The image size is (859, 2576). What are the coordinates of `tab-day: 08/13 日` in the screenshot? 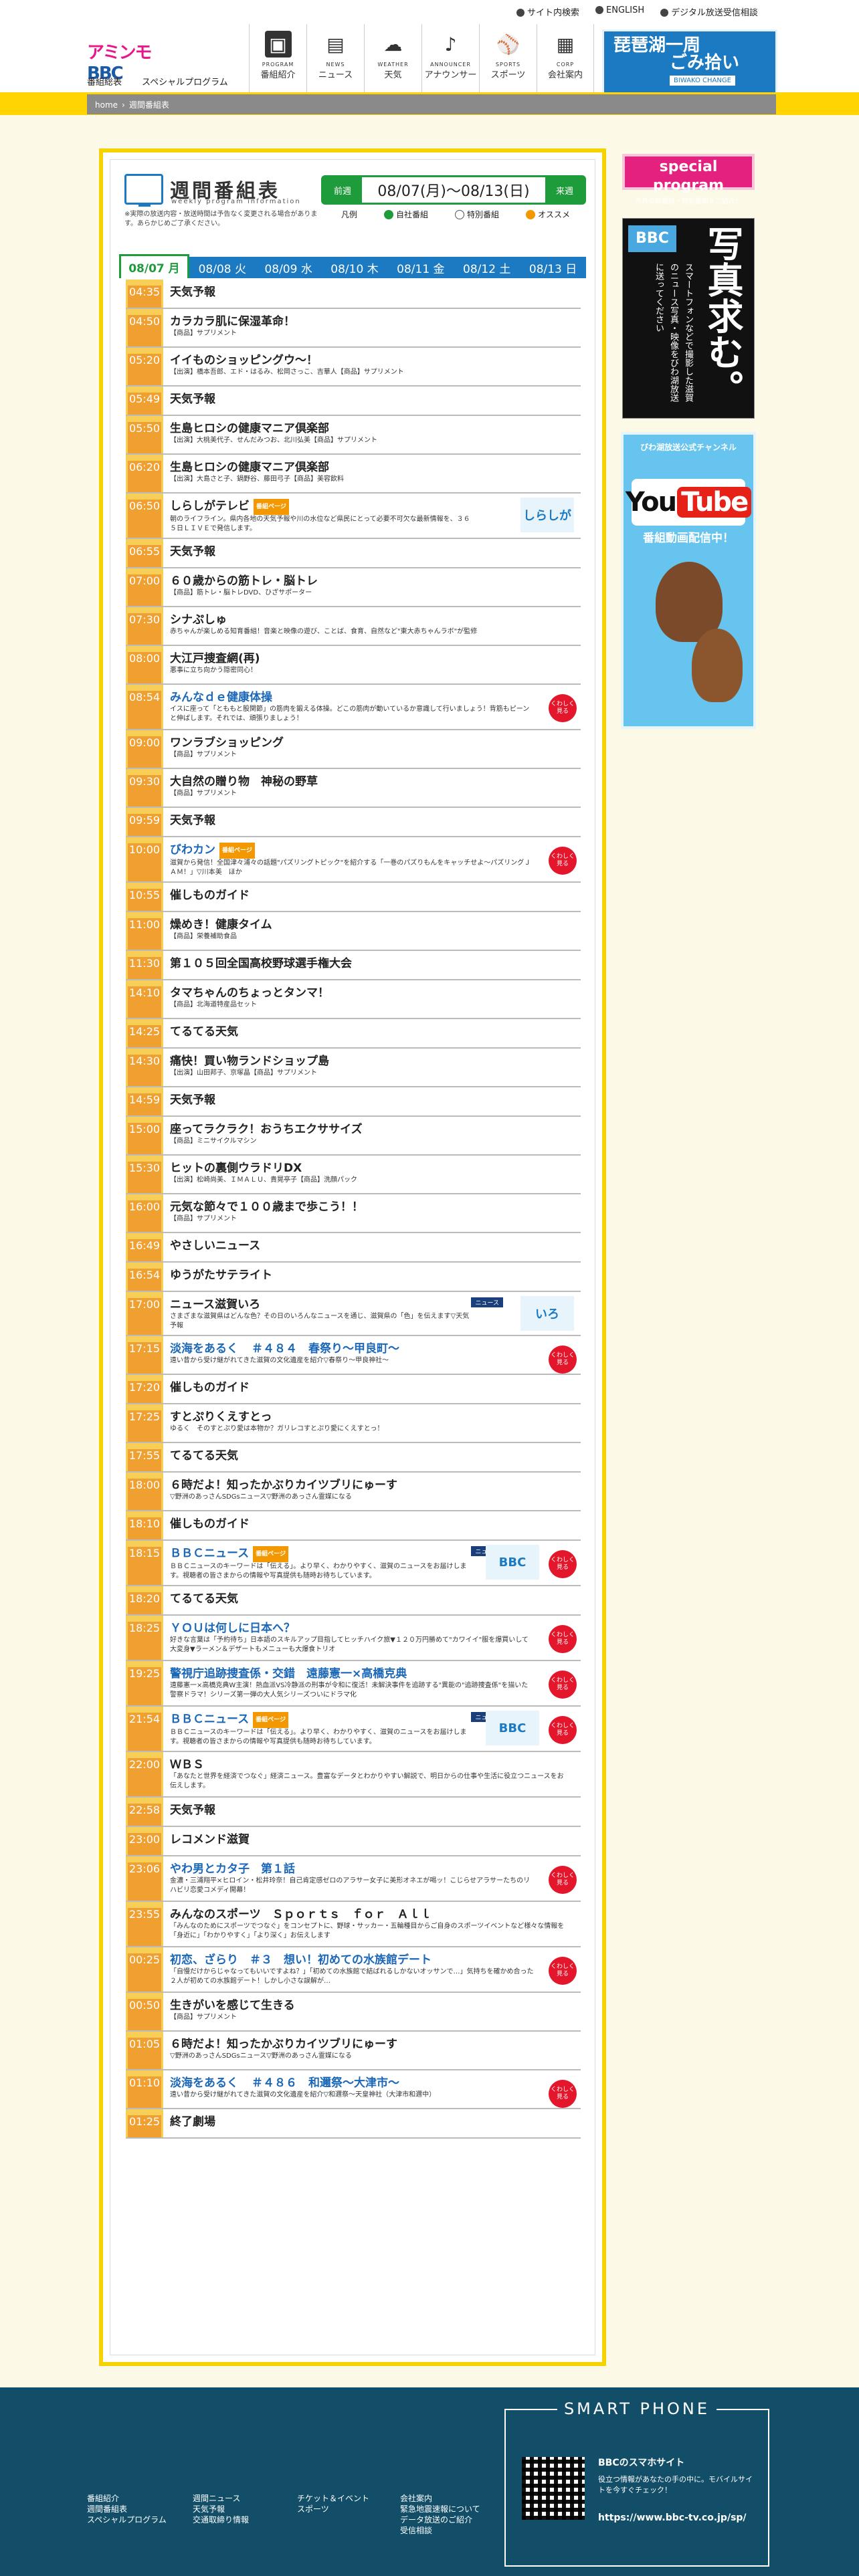 It's located at (553, 267).